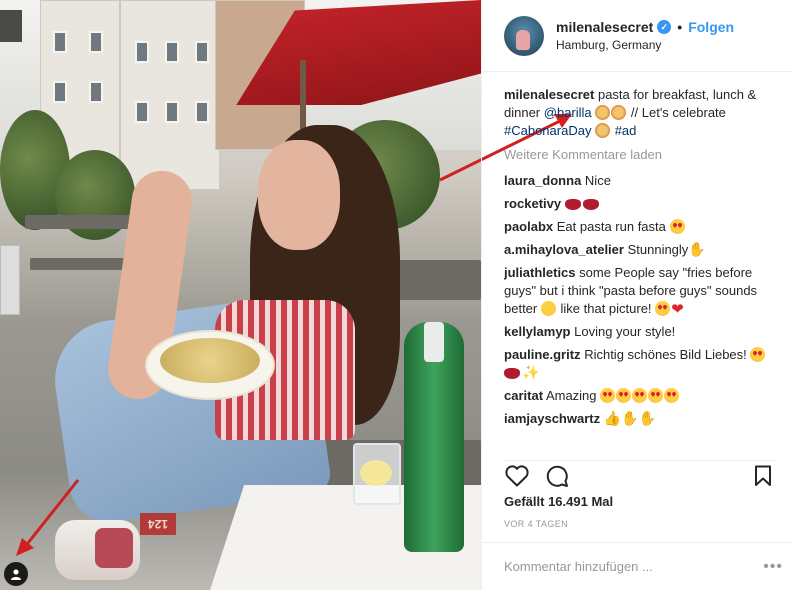 The height and width of the screenshot is (590, 792). Describe the element at coordinates (625, 331) in the screenshot. I see `comment-text: Loving your style!` at that location.